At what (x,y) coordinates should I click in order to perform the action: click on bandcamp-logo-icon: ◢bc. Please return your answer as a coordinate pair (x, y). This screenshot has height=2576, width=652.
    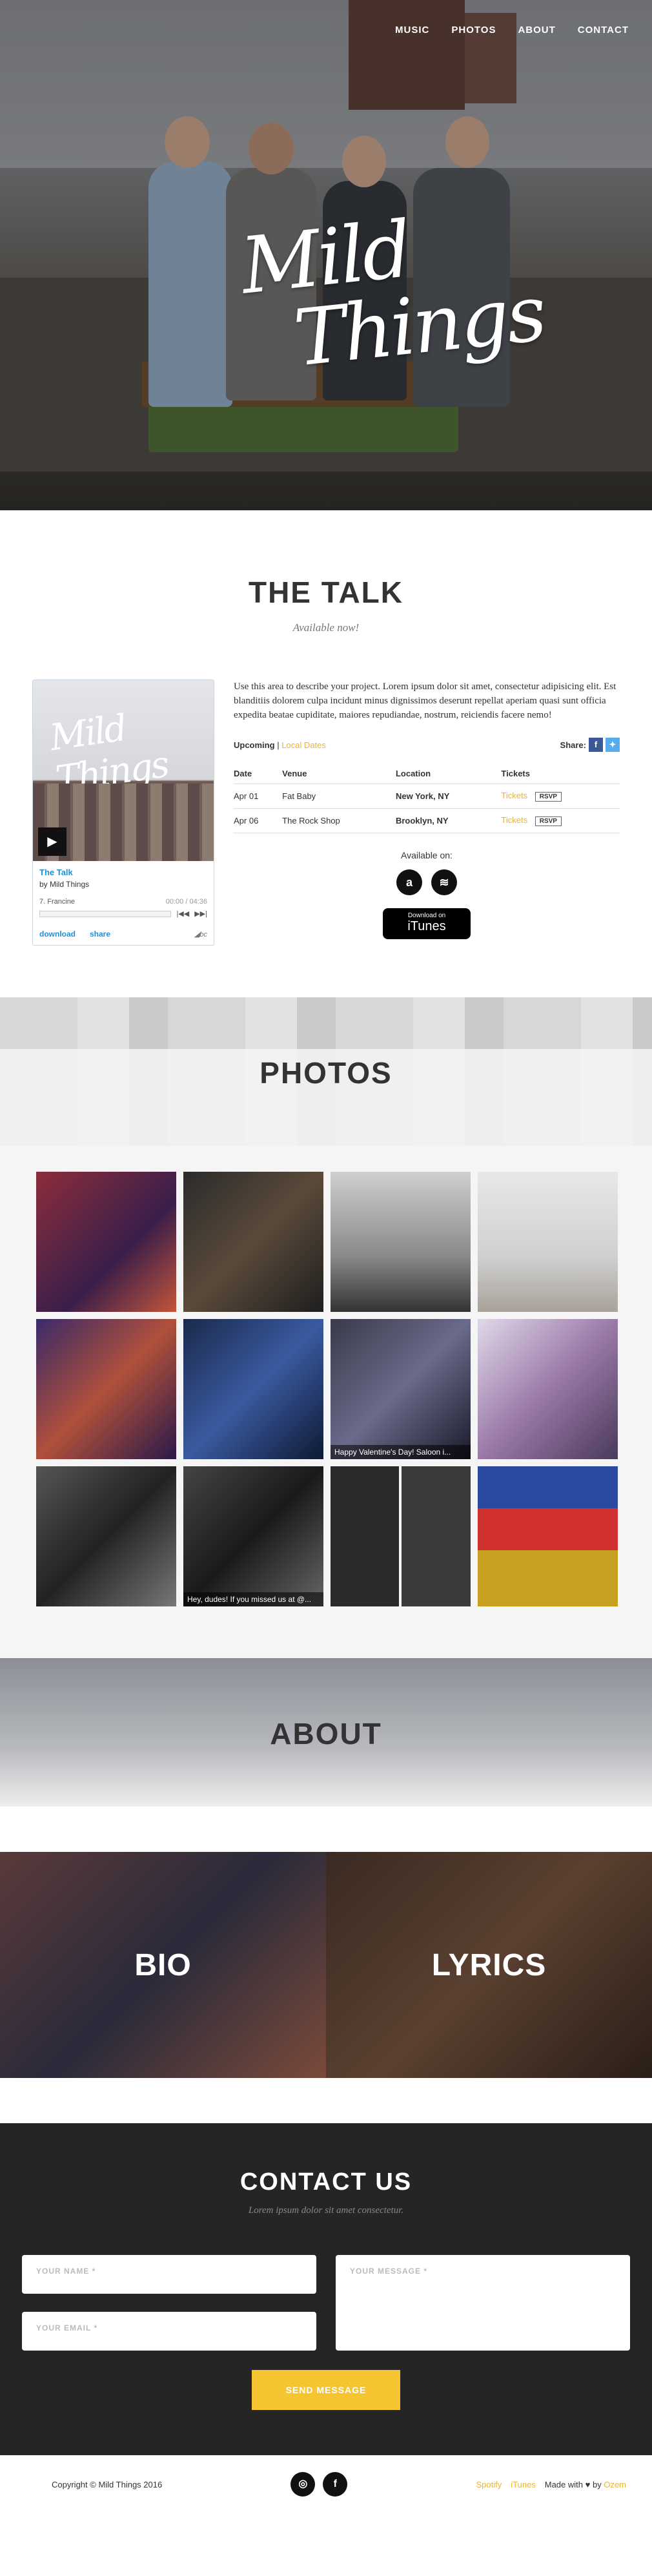
    Looking at the image, I should click on (200, 934).